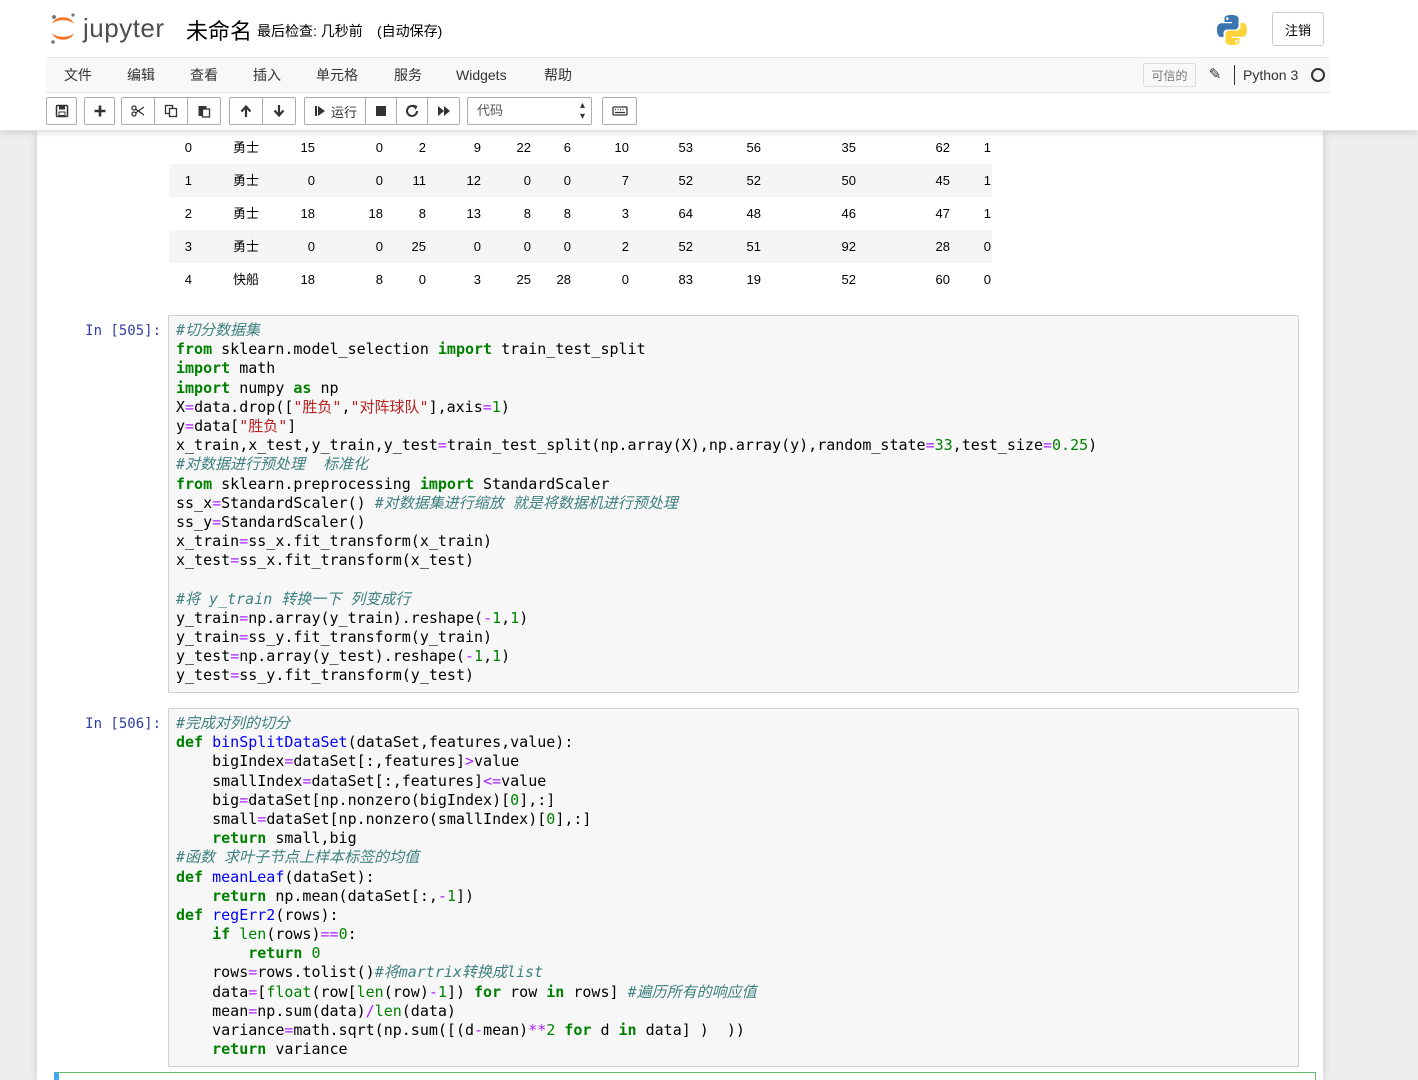  What do you see at coordinates (246, 111) in the screenshot?
I see `move-up-button` at bounding box center [246, 111].